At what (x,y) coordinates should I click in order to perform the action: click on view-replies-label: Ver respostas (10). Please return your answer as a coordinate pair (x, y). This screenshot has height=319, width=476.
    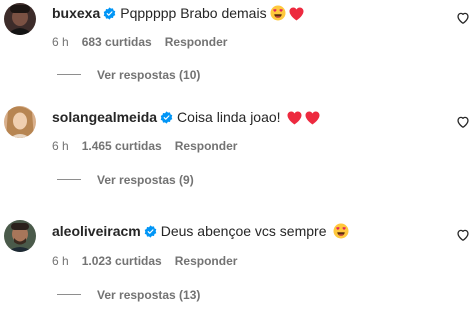
    Looking at the image, I should click on (149, 75).